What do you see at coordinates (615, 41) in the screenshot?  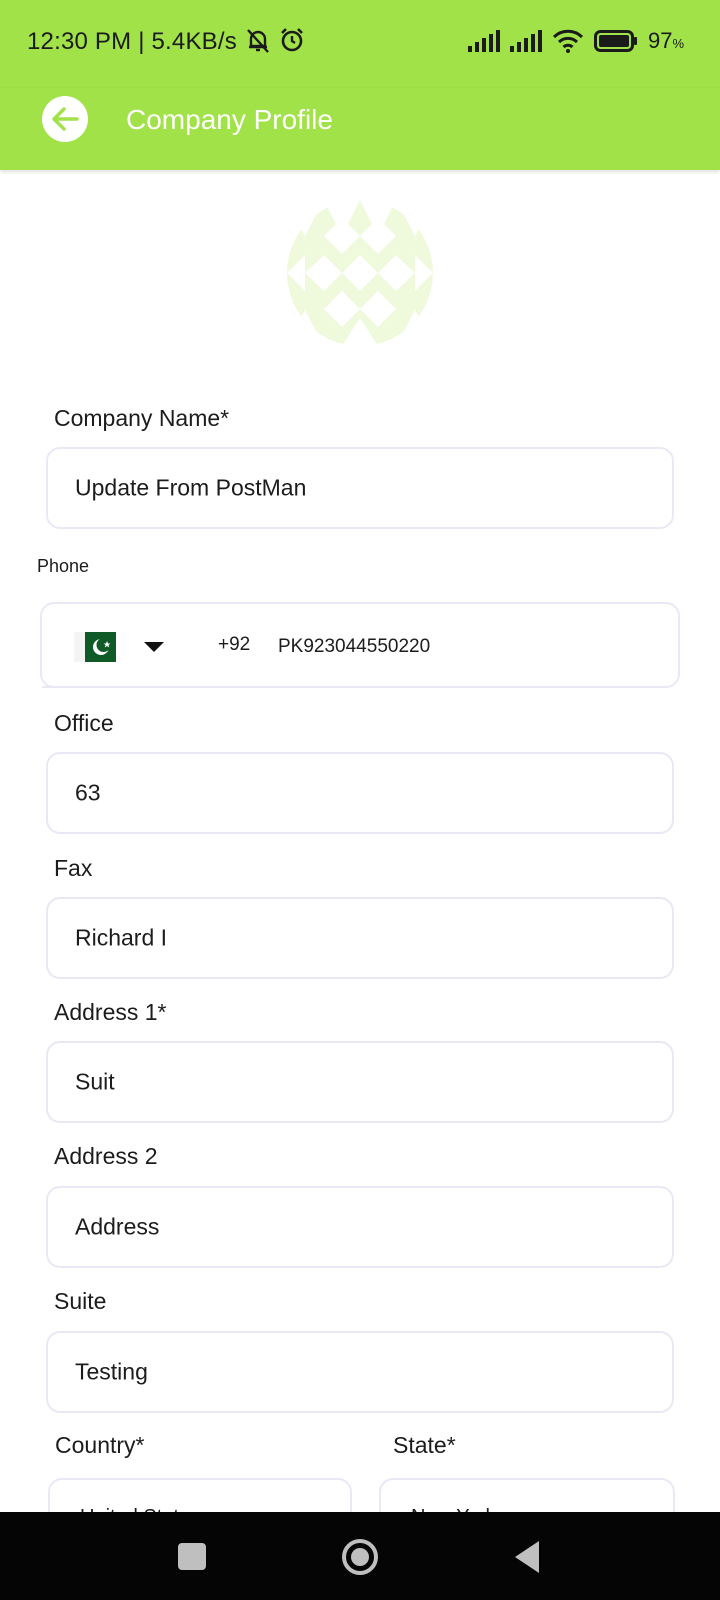 I see `battery-icon` at bounding box center [615, 41].